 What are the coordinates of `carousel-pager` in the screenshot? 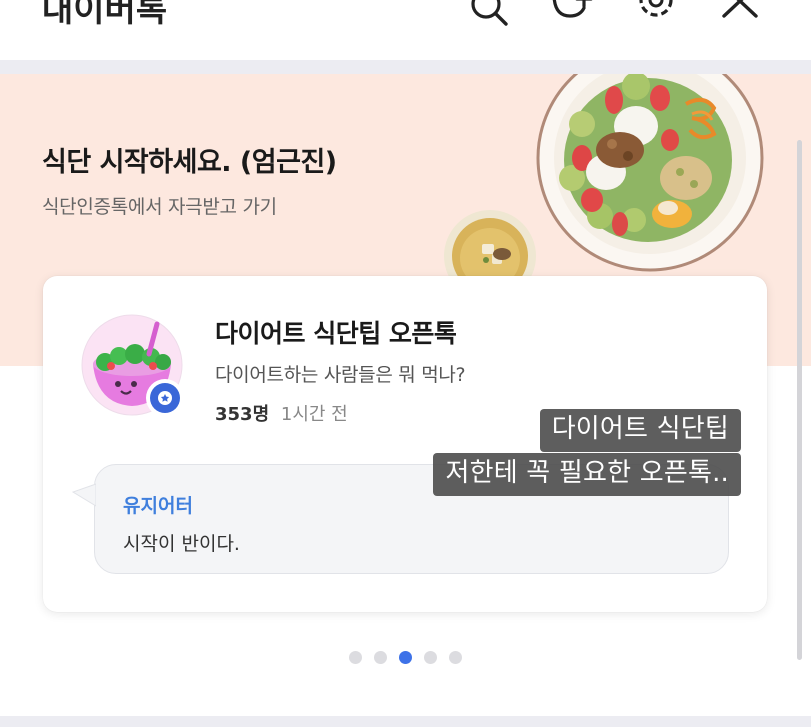 It's located at (405, 659).